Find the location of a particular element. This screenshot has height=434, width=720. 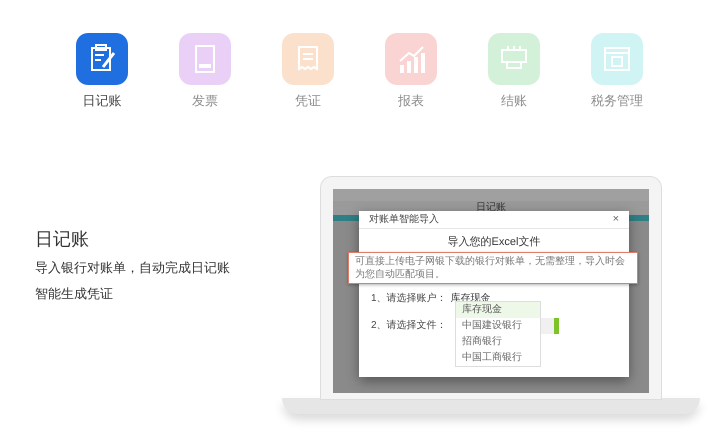

feature-tab: 报表 is located at coordinates (411, 71).